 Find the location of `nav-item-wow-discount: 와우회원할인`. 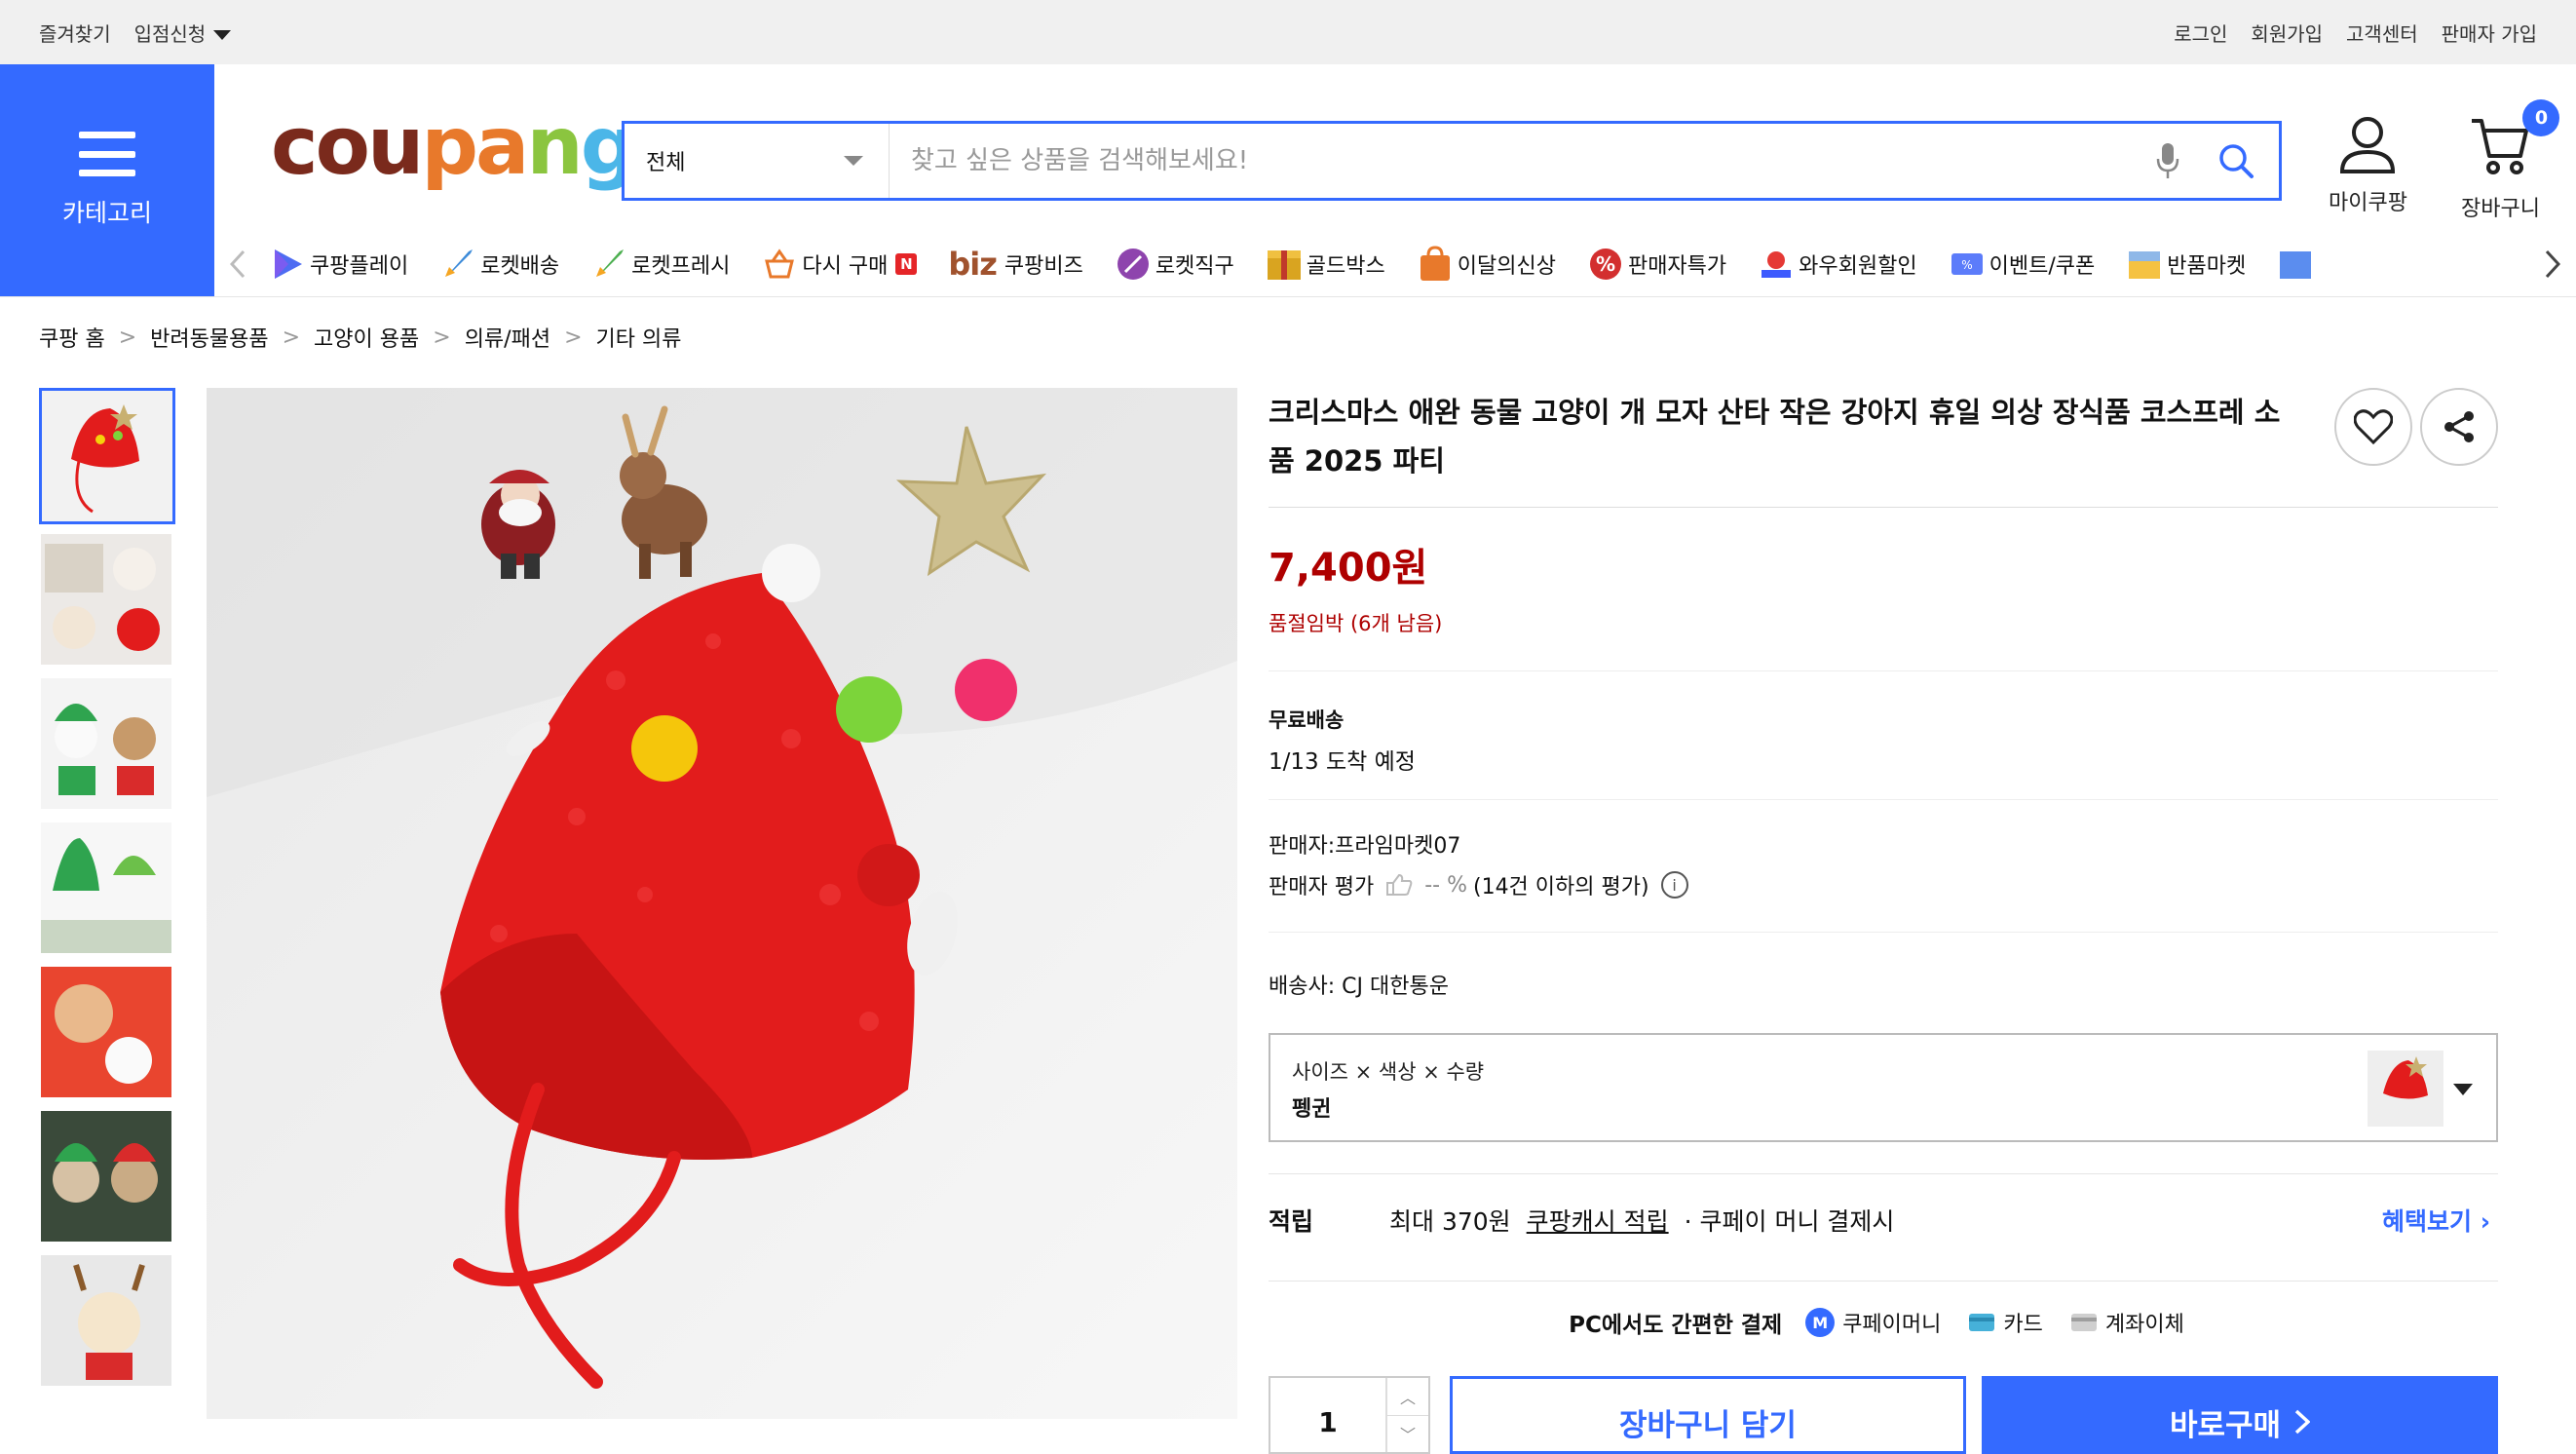

nav-item-wow-discount: 와우회원할인 is located at coordinates (1837, 264).